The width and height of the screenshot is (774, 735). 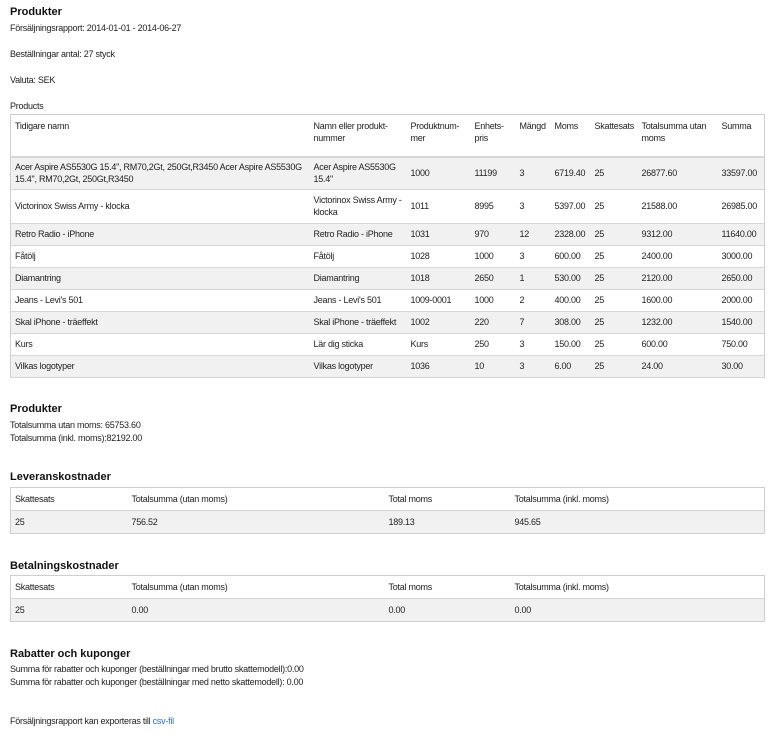 What do you see at coordinates (659, 206) in the screenshot?
I see `cell-total-excl-vat: 21588.00` at bounding box center [659, 206].